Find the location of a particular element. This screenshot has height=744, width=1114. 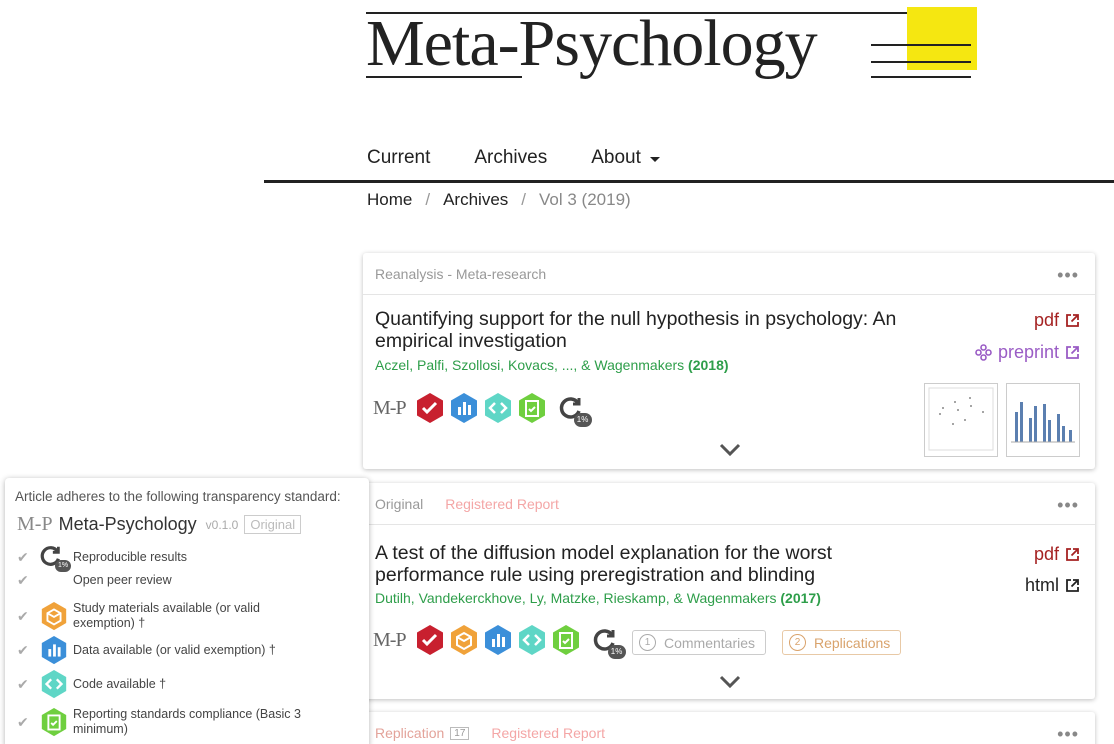

nav-current-label: Current is located at coordinates (399, 157).